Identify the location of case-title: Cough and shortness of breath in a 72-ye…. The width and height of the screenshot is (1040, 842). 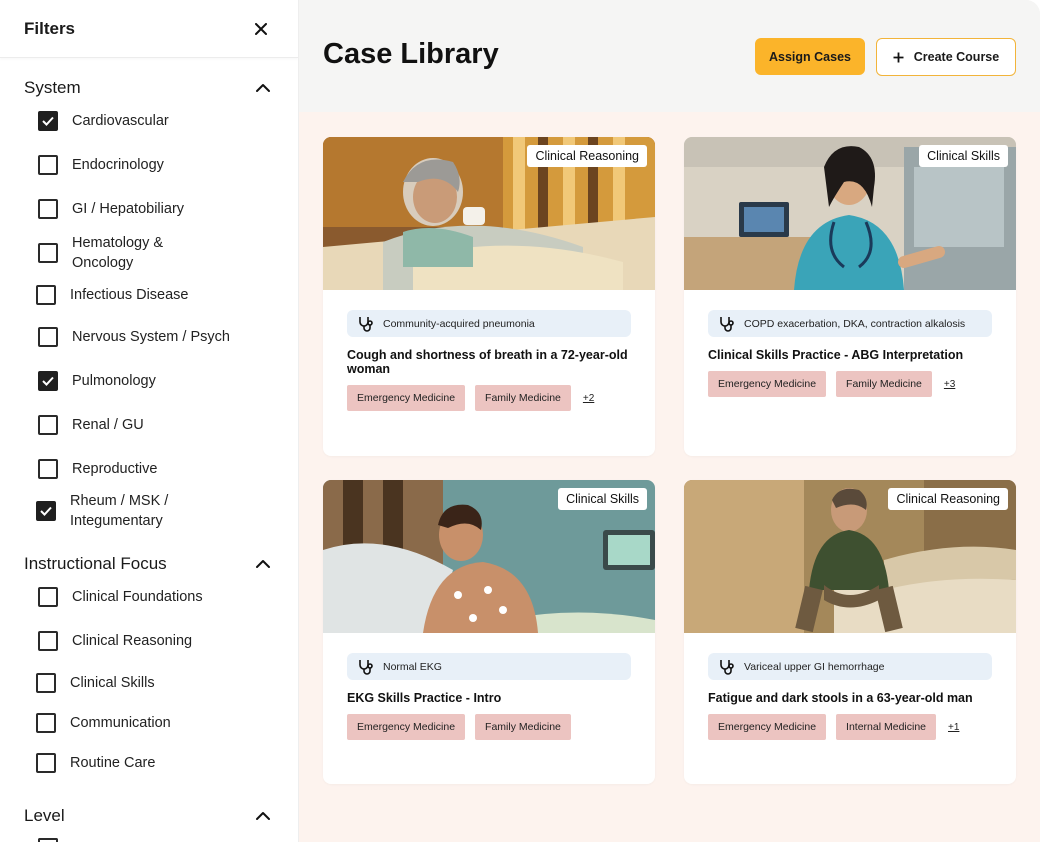
(492, 362).